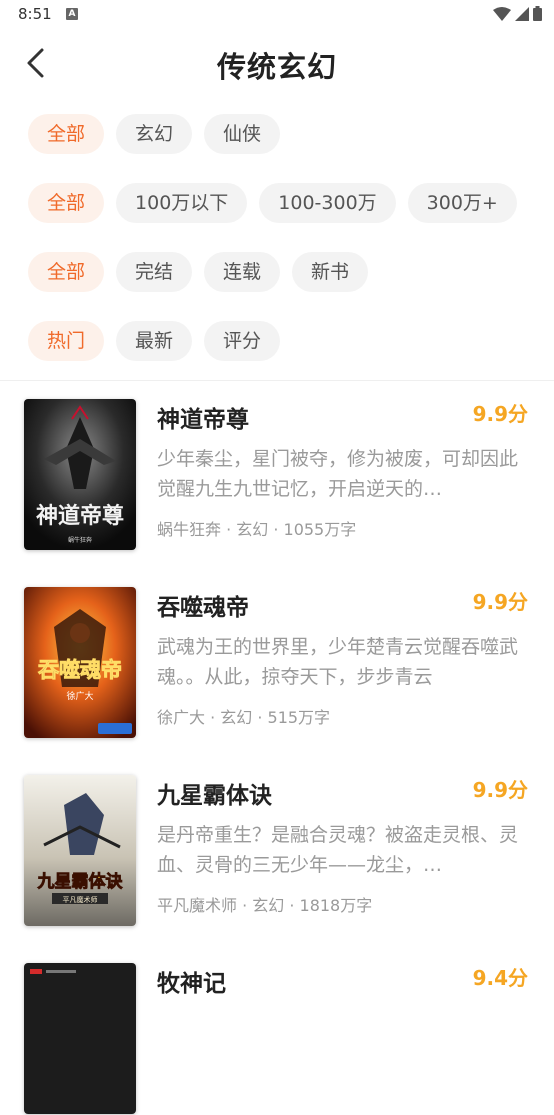 This screenshot has height=1115, width=554. I want to click on chip-words-all: 全部, so click(66, 203).